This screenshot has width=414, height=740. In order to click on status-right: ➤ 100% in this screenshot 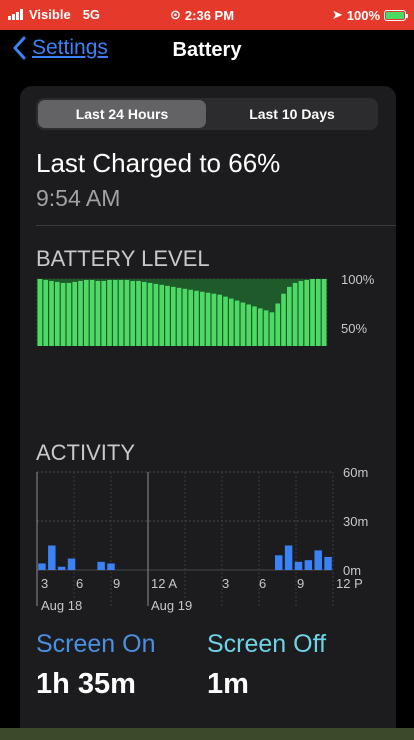, I will do `click(369, 15)`.